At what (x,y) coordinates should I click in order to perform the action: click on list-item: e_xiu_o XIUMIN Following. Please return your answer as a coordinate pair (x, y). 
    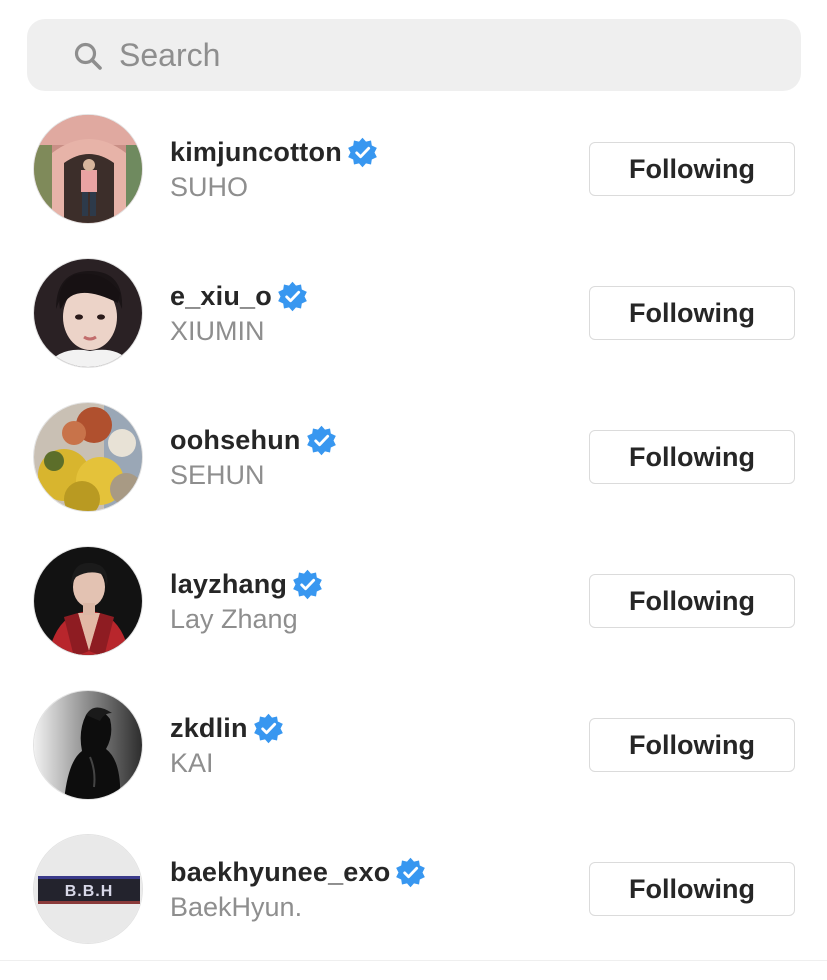
    Looking at the image, I should click on (413, 328).